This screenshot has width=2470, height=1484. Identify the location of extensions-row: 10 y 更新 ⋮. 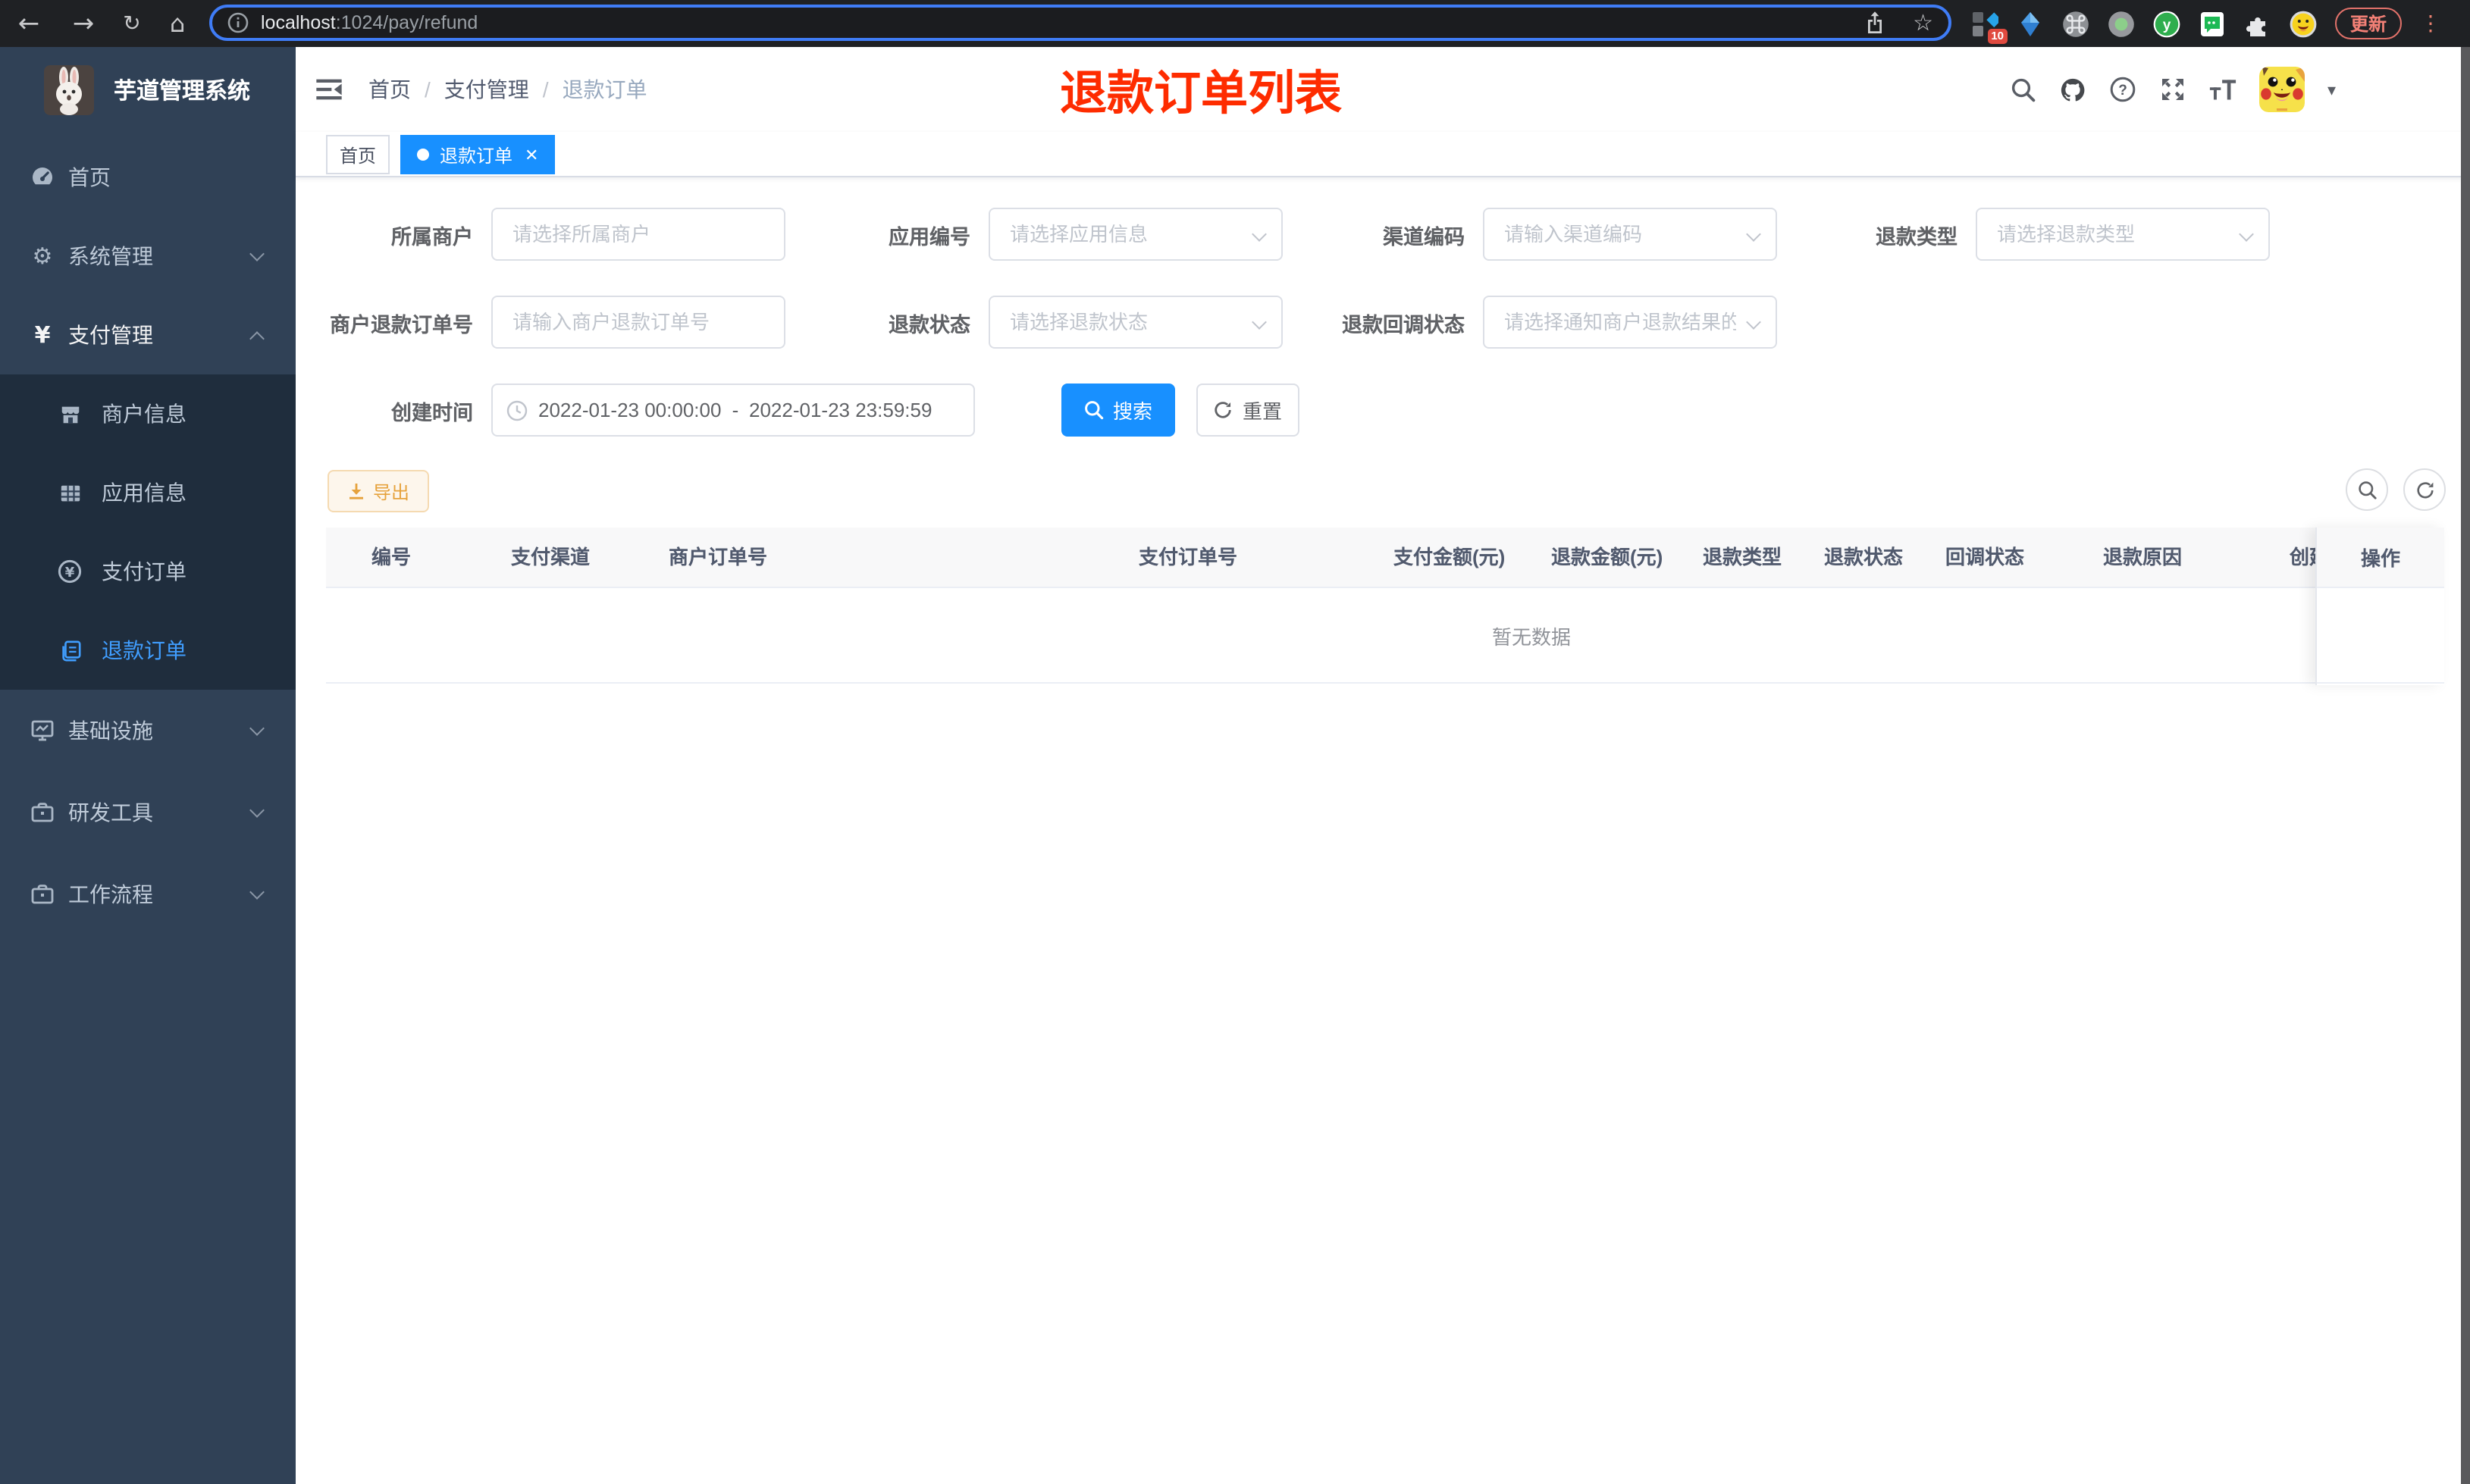
(2206, 24).